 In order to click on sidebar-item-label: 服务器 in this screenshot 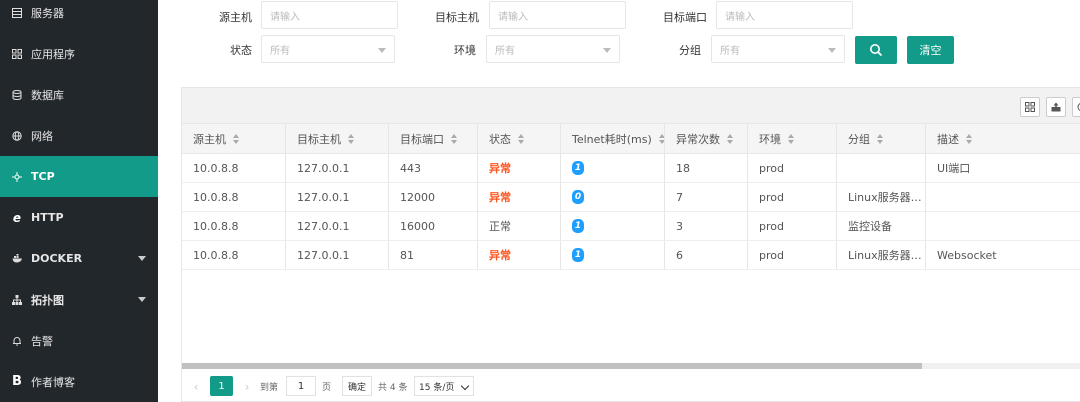, I will do `click(47, 13)`.